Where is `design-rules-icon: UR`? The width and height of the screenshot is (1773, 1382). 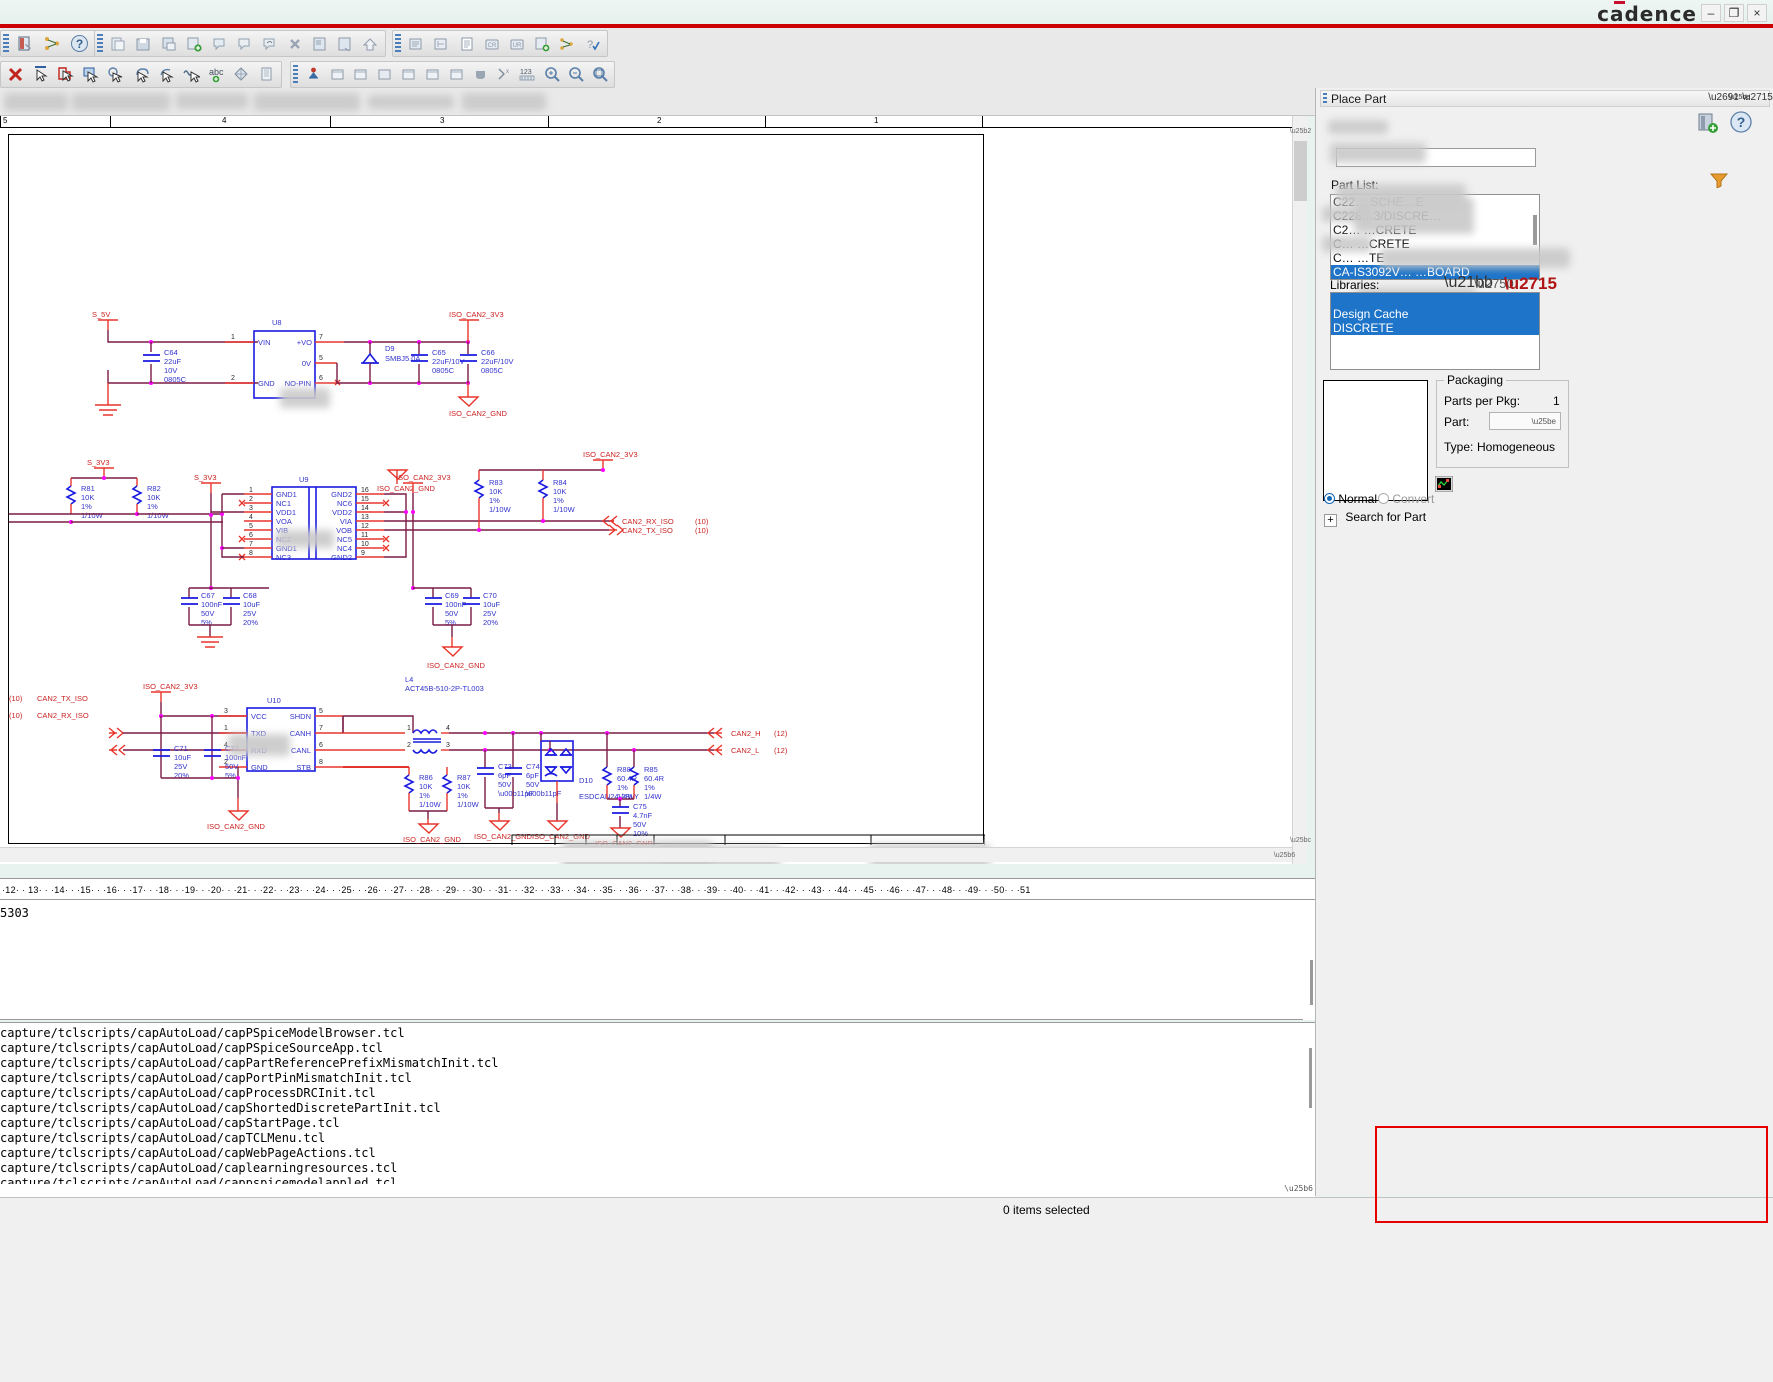
design-rules-icon: UR is located at coordinates (516, 43).